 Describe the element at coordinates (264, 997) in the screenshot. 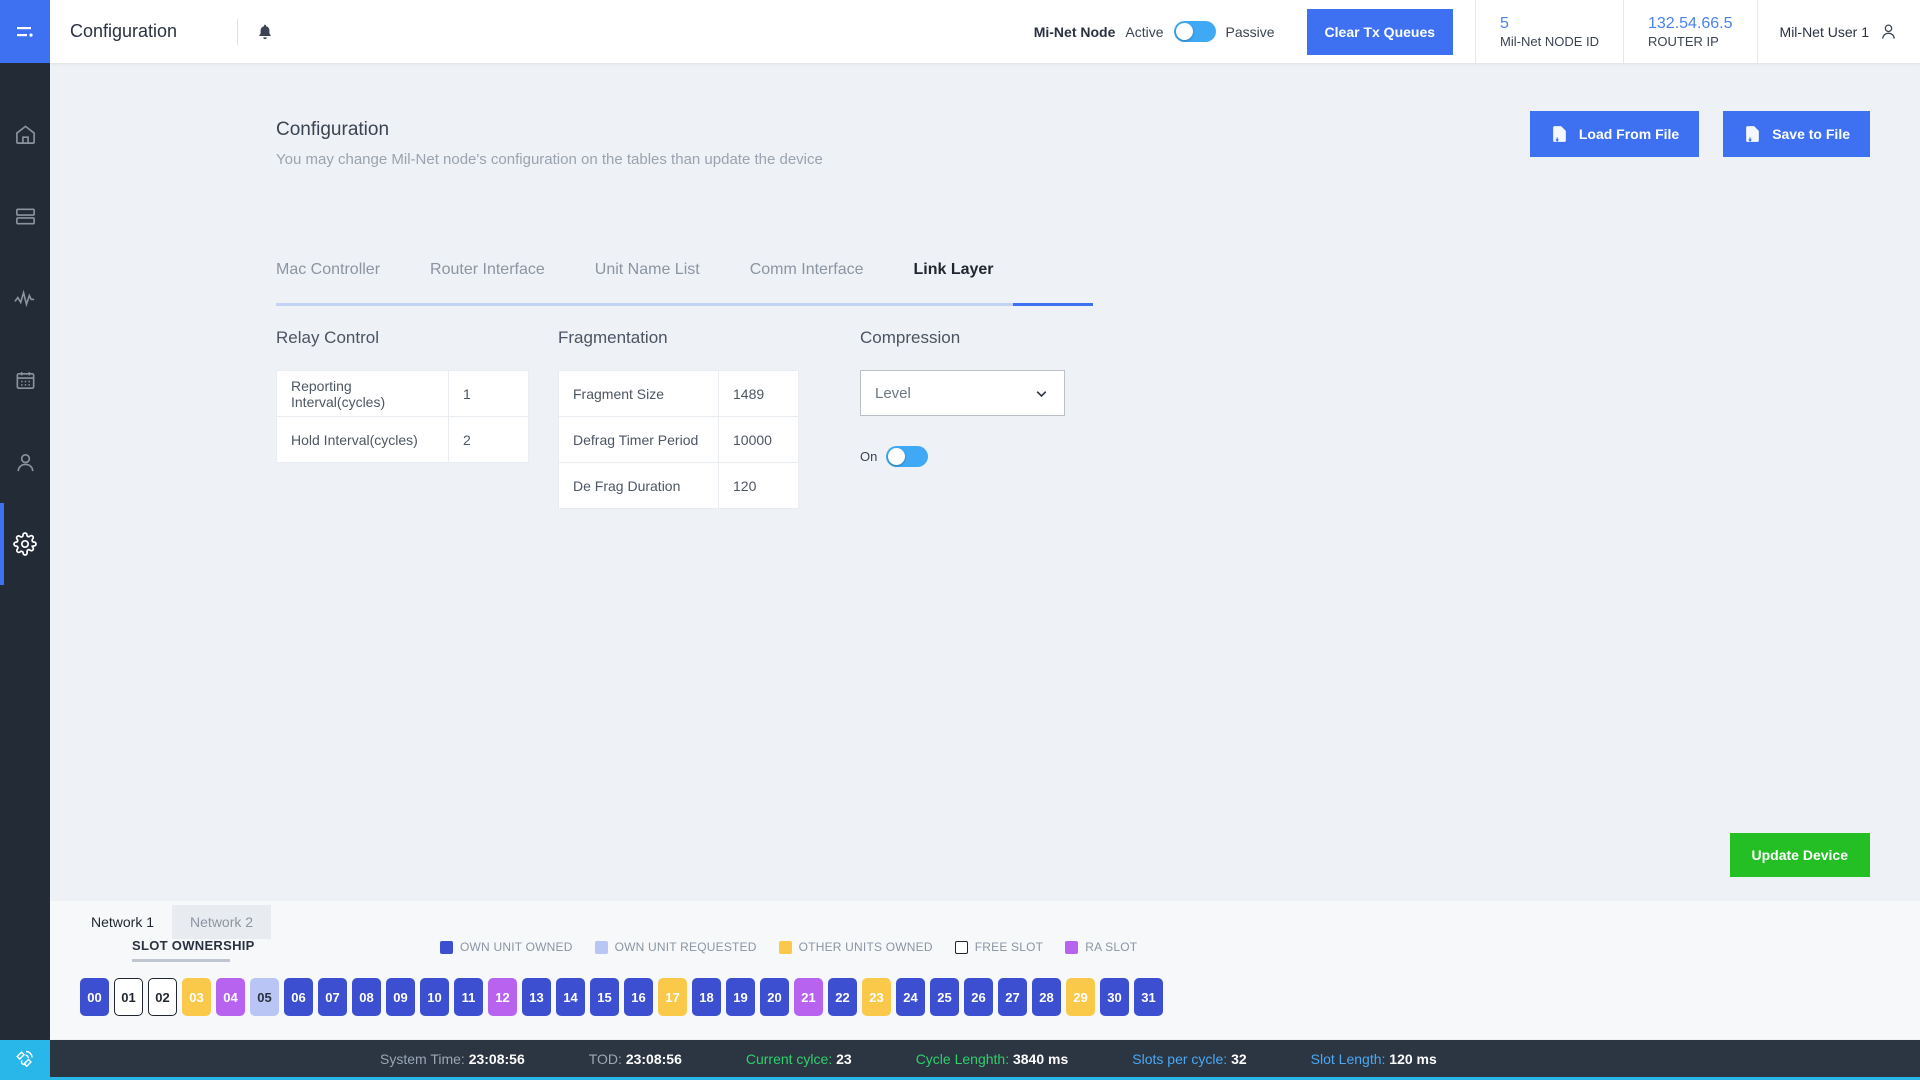

I see `slot-cell: 05` at that location.